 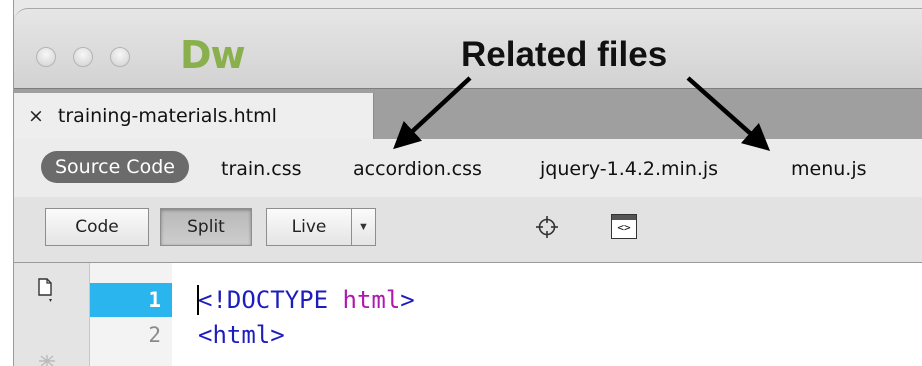 I want to click on document-tab-filename: training-materials.html, so click(x=167, y=116).